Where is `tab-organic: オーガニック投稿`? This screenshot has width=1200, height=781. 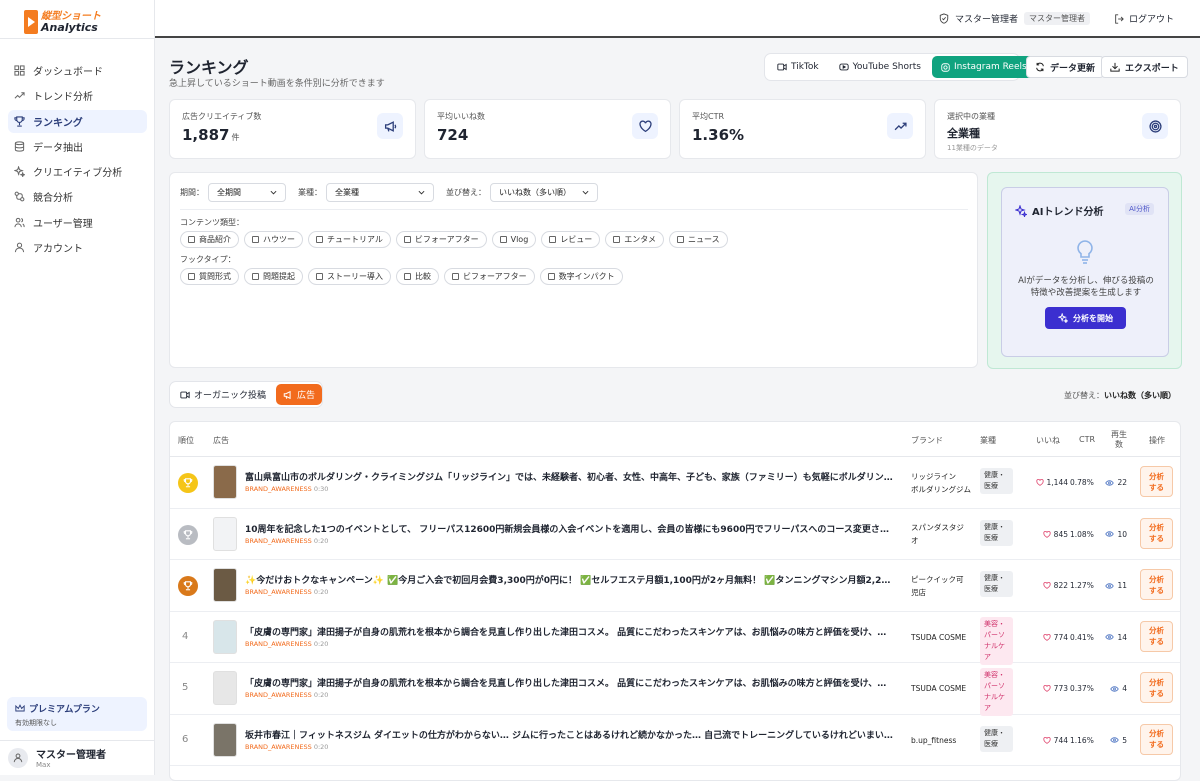 tab-organic: オーガニック投稿 is located at coordinates (223, 394).